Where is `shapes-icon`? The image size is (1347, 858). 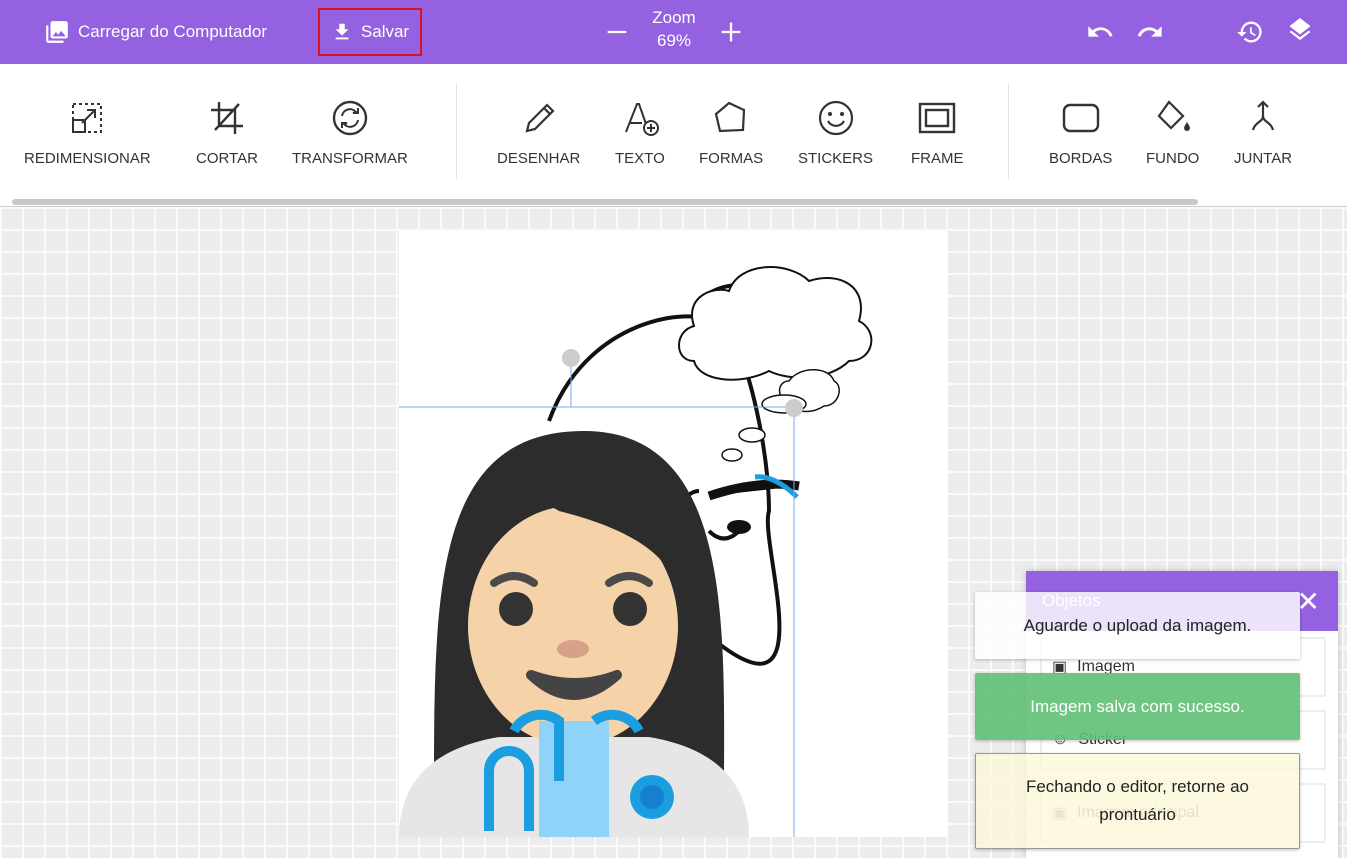
shapes-icon is located at coordinates (730, 117).